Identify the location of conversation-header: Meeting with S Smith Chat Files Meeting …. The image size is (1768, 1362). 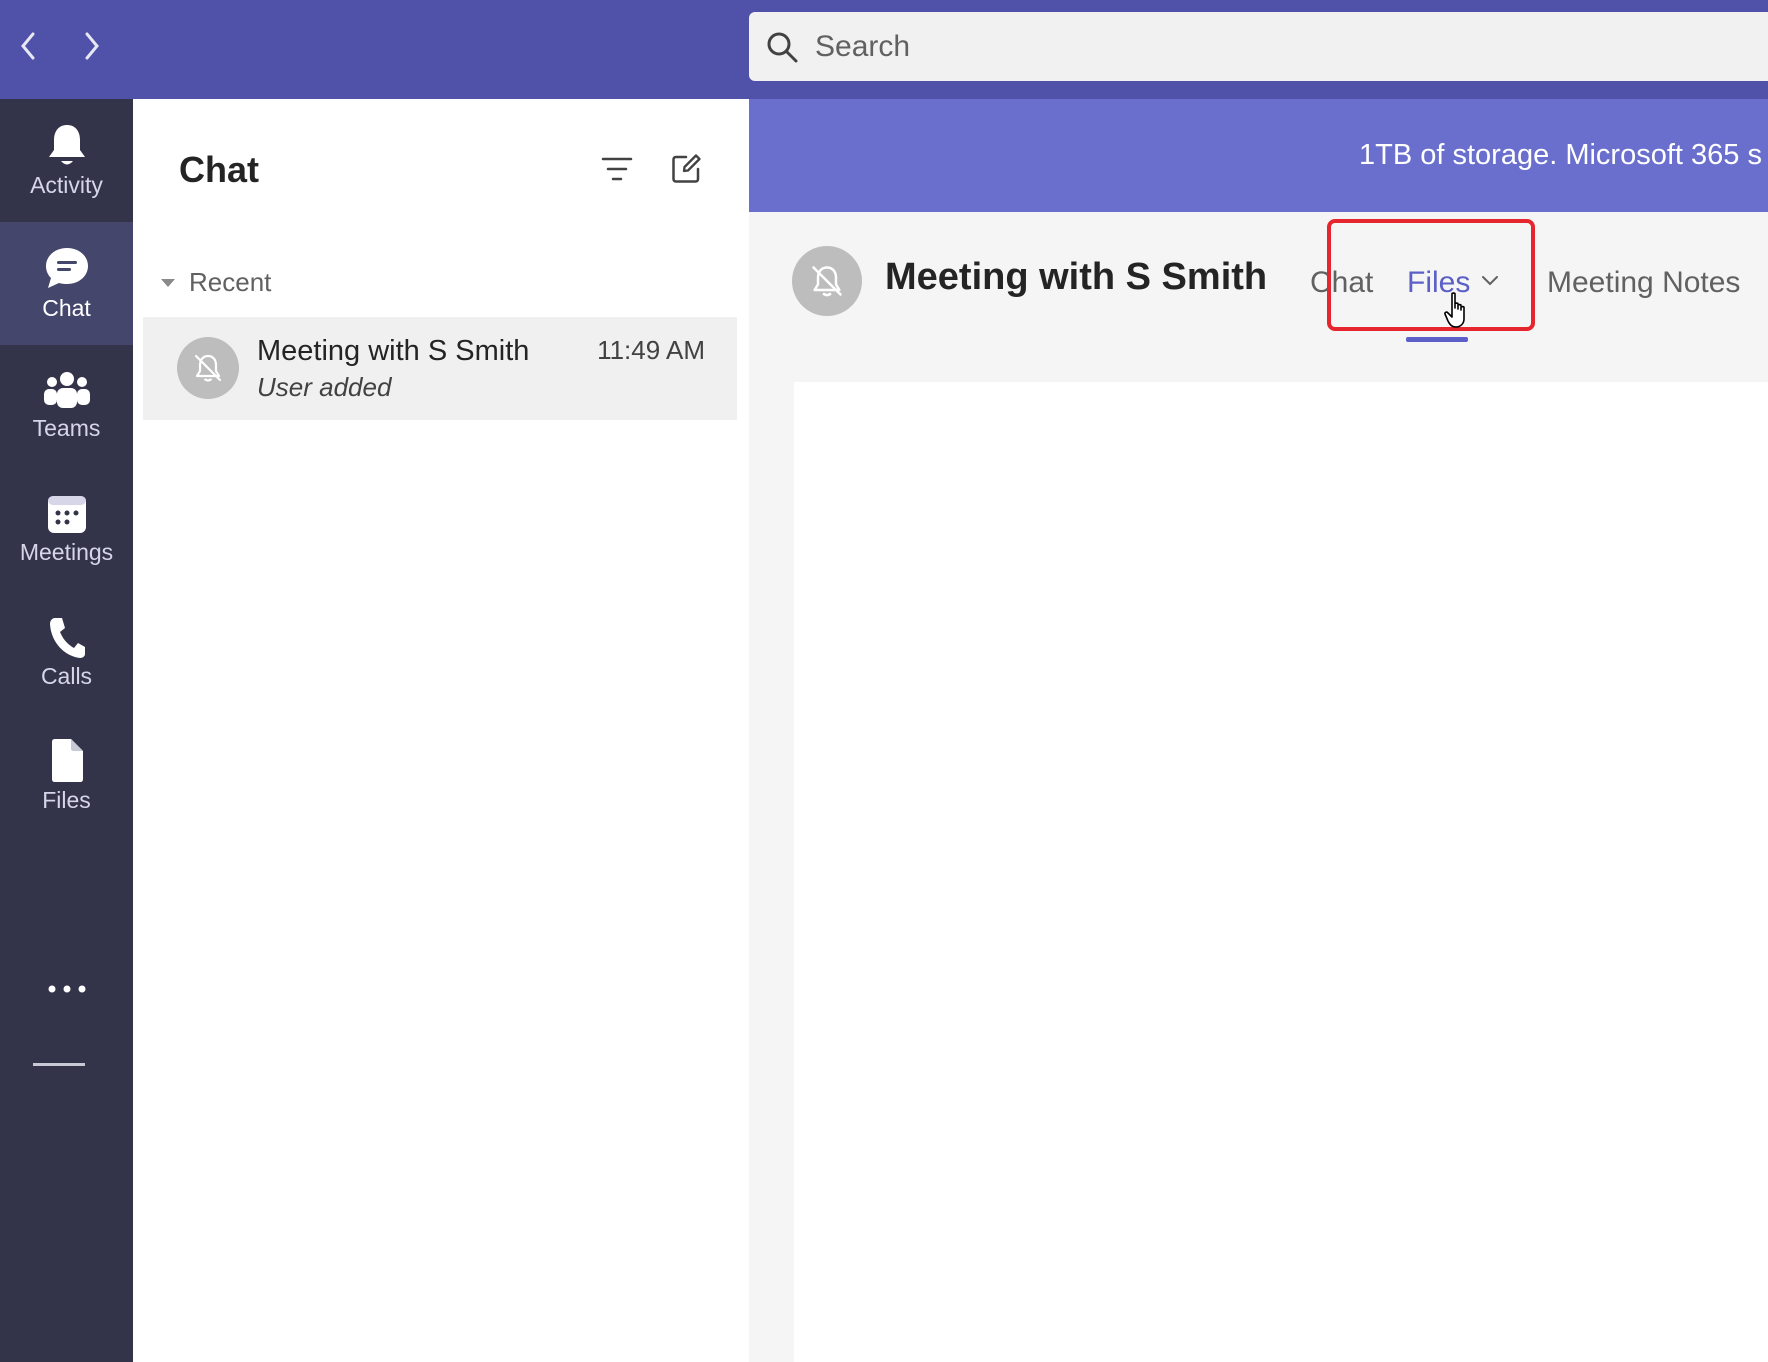
(1258, 282).